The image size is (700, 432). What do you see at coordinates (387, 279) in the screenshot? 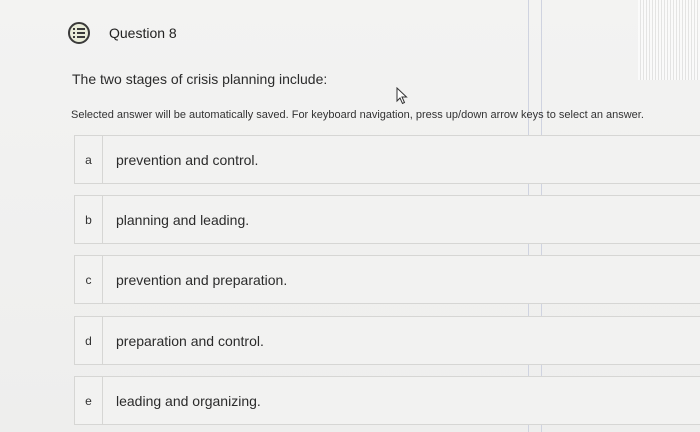
I see `answer-option-c: c prevention and preparation.` at bounding box center [387, 279].